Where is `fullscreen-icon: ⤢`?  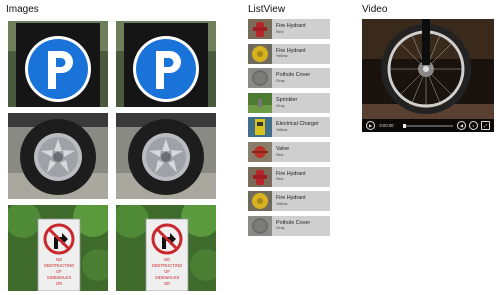 fullscreen-icon: ⤢ is located at coordinates (485, 125).